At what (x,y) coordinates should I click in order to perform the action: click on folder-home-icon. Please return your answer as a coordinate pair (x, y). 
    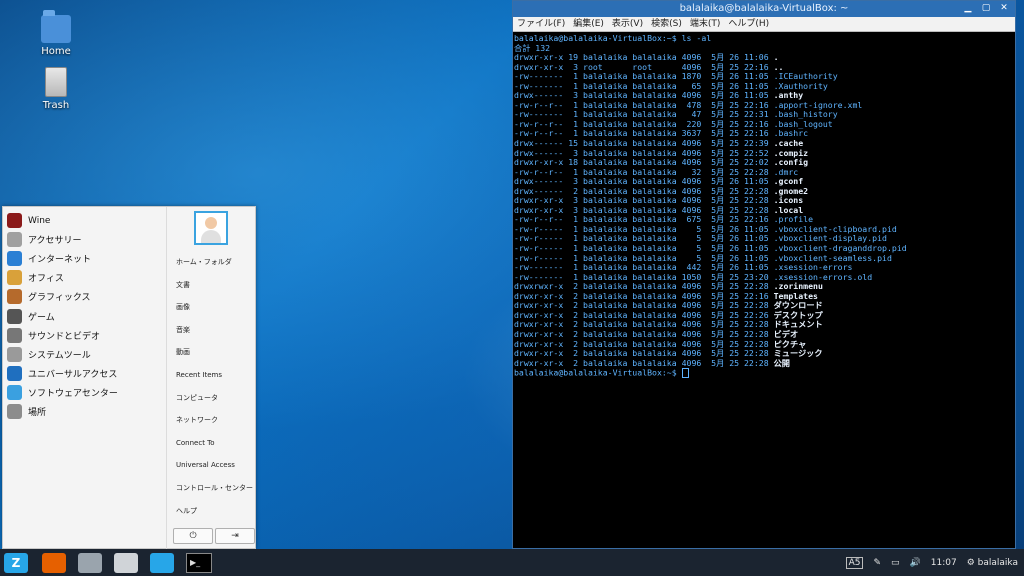
    Looking at the image, I should click on (56, 26).